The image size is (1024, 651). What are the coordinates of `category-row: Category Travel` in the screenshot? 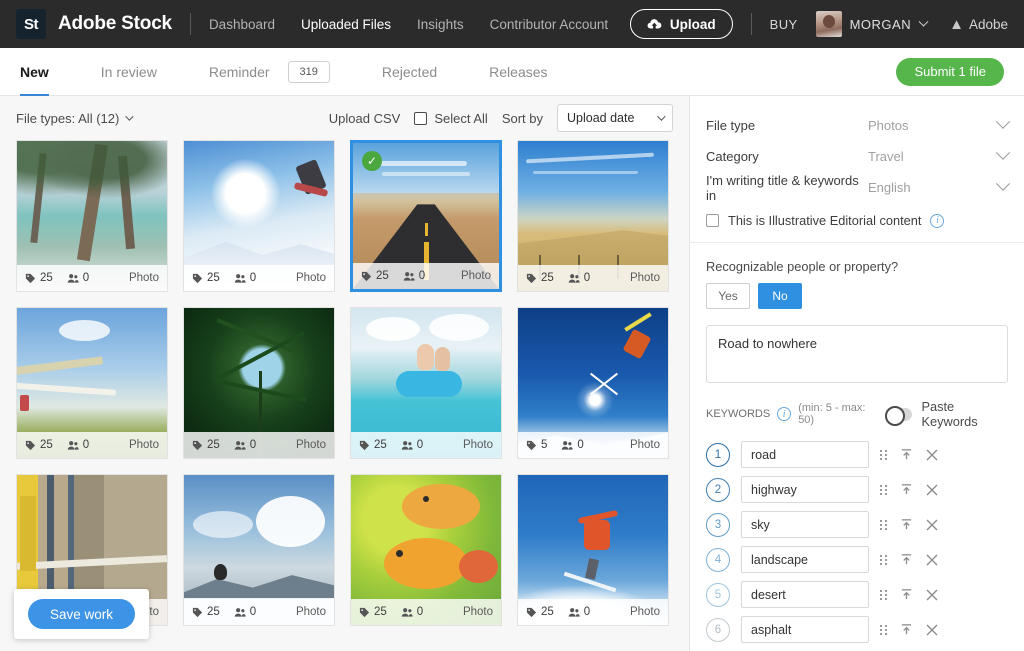 It's located at (858, 156).